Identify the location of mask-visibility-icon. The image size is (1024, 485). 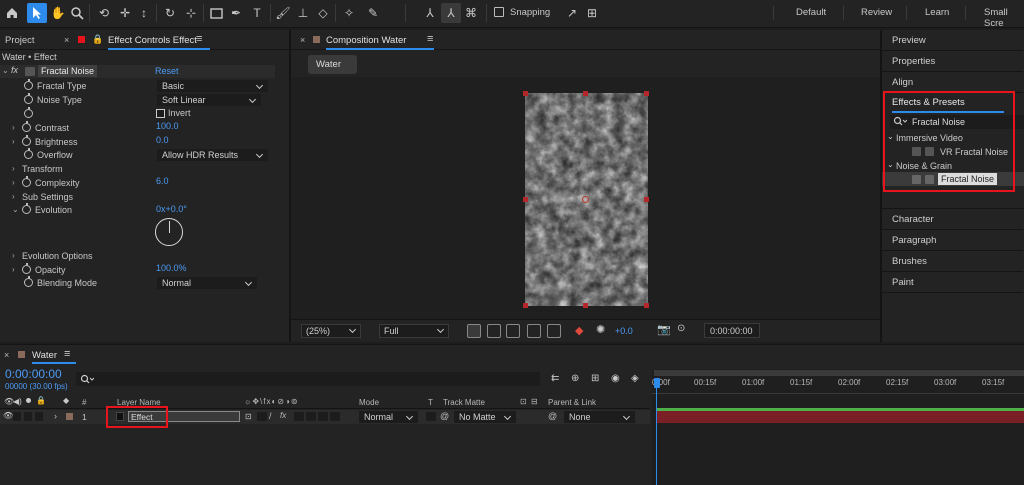
(513, 331).